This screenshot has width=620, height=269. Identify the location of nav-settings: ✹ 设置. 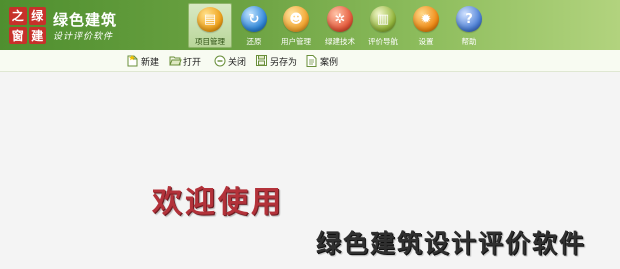
(426, 25).